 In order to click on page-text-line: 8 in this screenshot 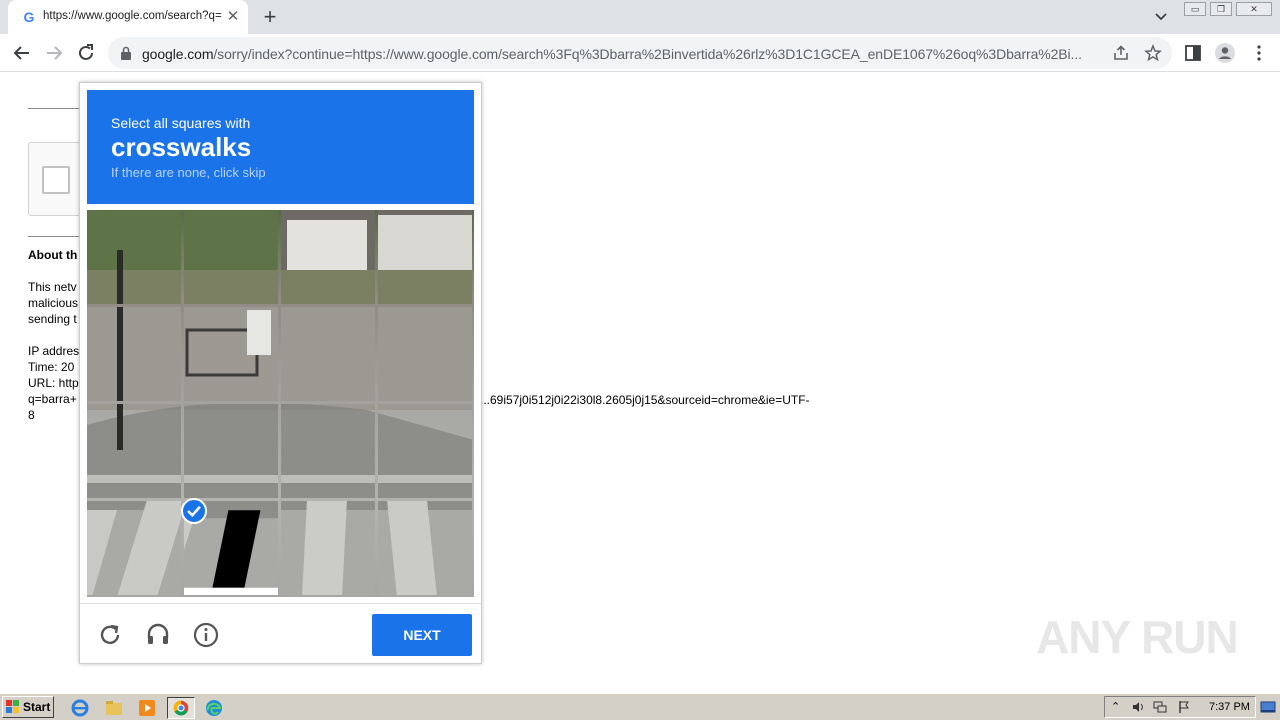, I will do `click(31, 415)`.